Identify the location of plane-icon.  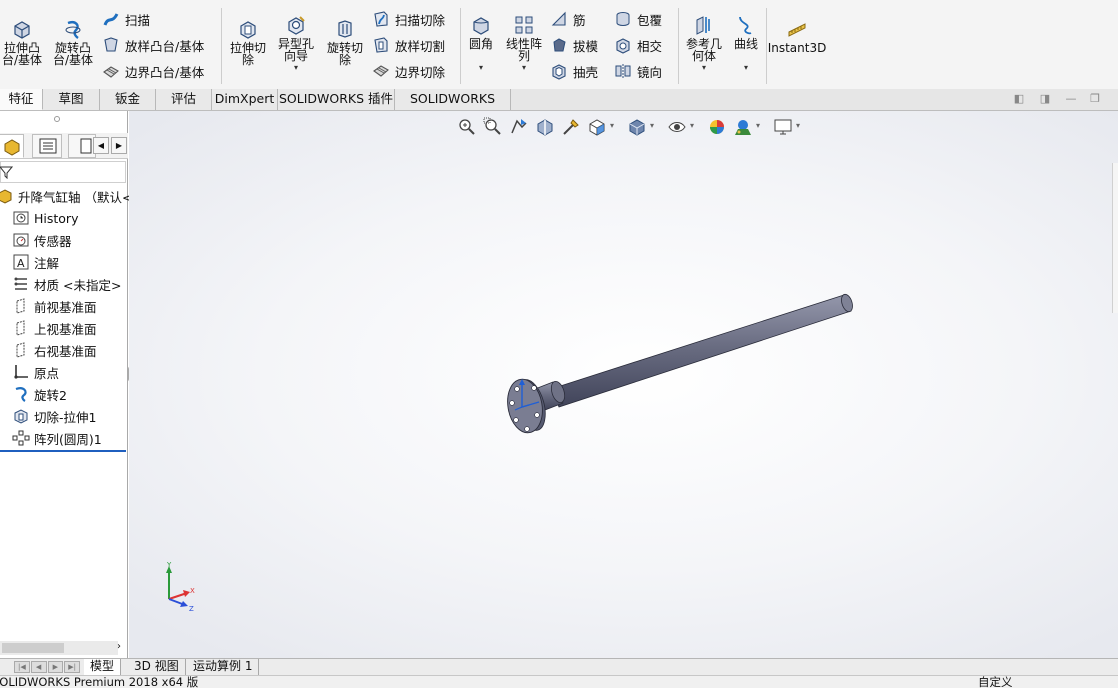
(20, 328).